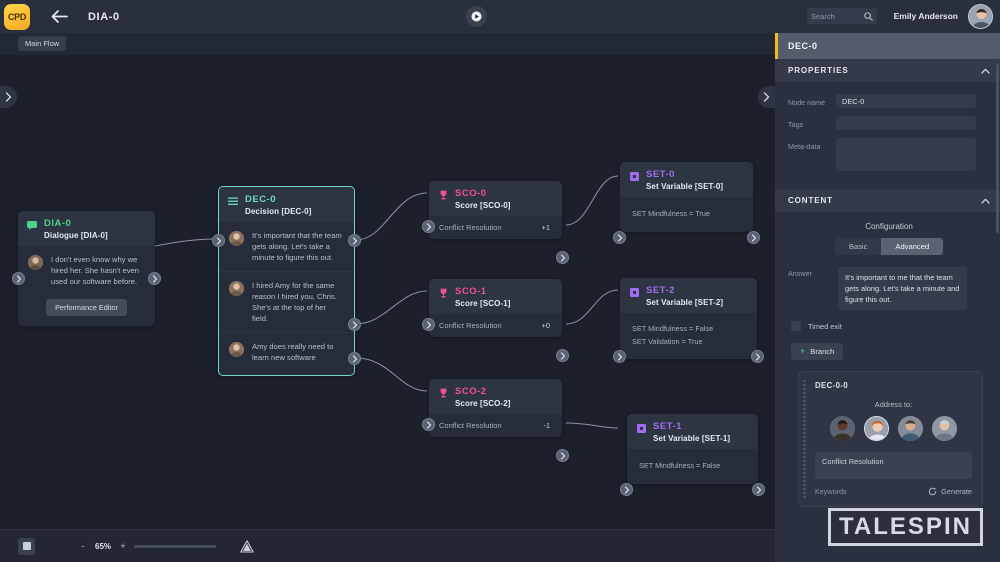 The height and width of the screenshot is (562, 1000). What do you see at coordinates (692, 431) in the screenshot?
I see `node-header: SET-1 Set Variable [SET-1]` at bounding box center [692, 431].